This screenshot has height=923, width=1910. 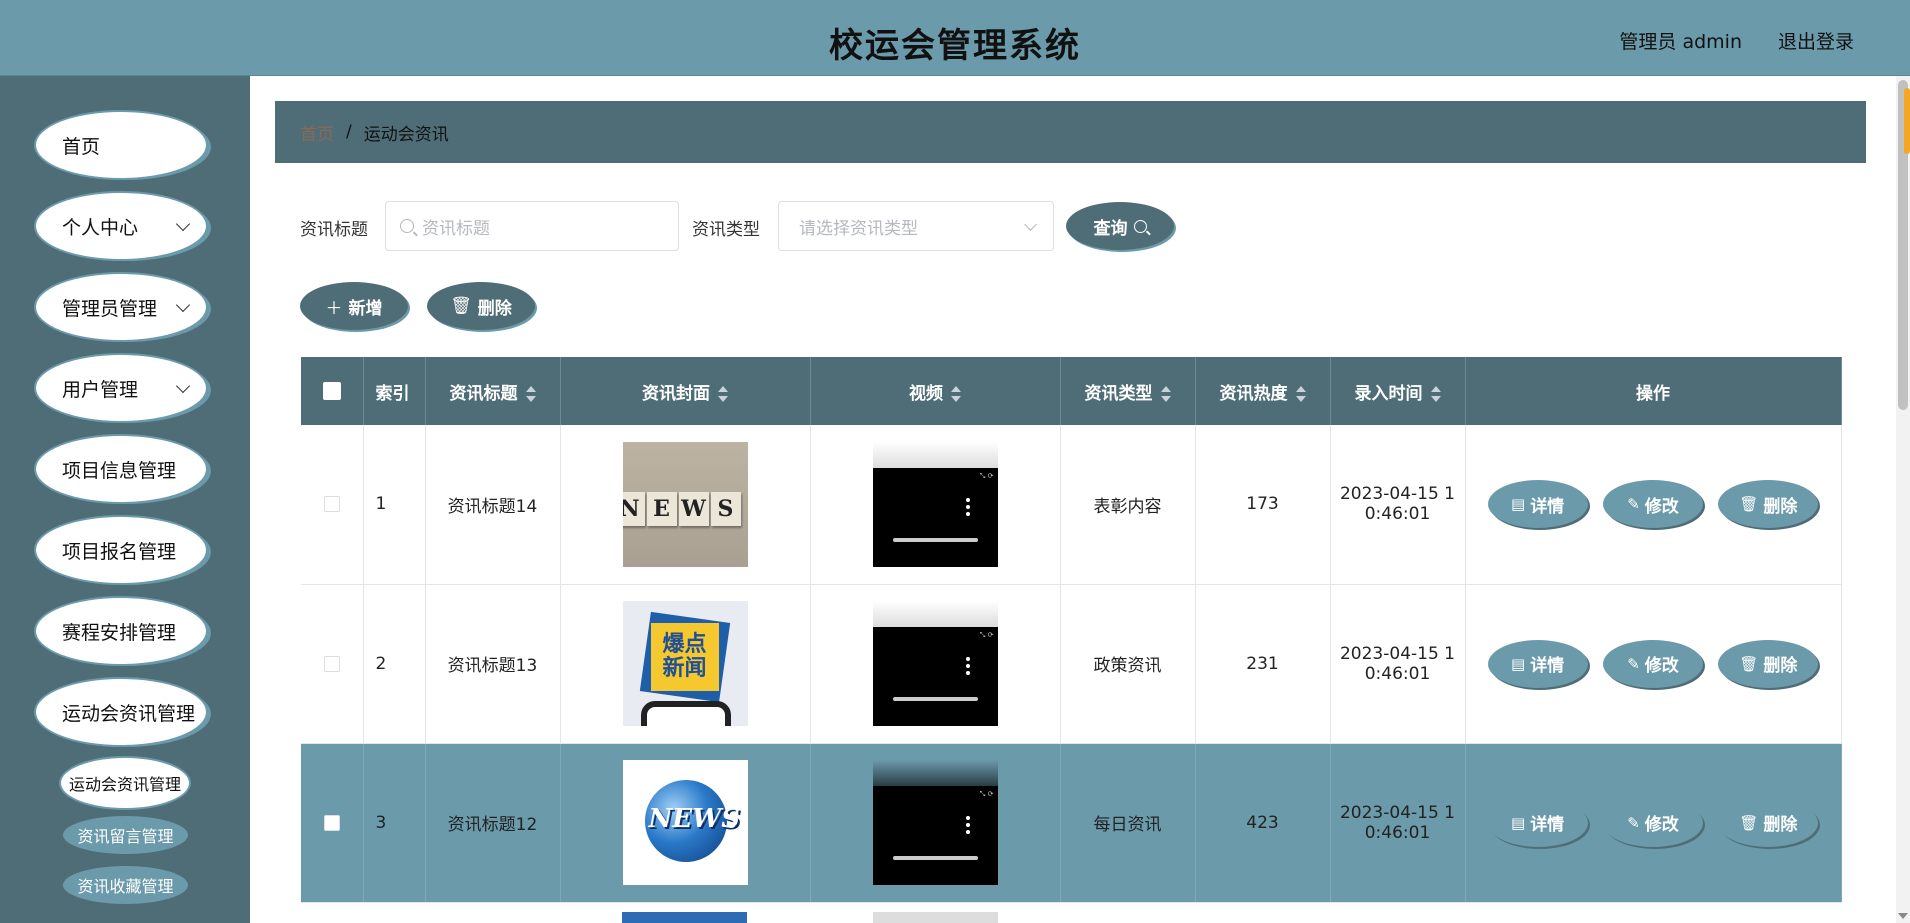 I want to click on sidebar-item-label: 个人中心, so click(x=100, y=227).